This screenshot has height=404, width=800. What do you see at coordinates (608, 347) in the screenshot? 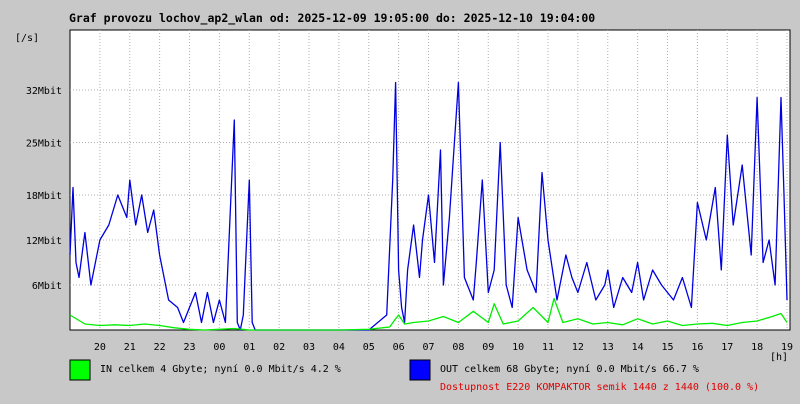
I see `x-tick-label-17: 13` at bounding box center [608, 347].